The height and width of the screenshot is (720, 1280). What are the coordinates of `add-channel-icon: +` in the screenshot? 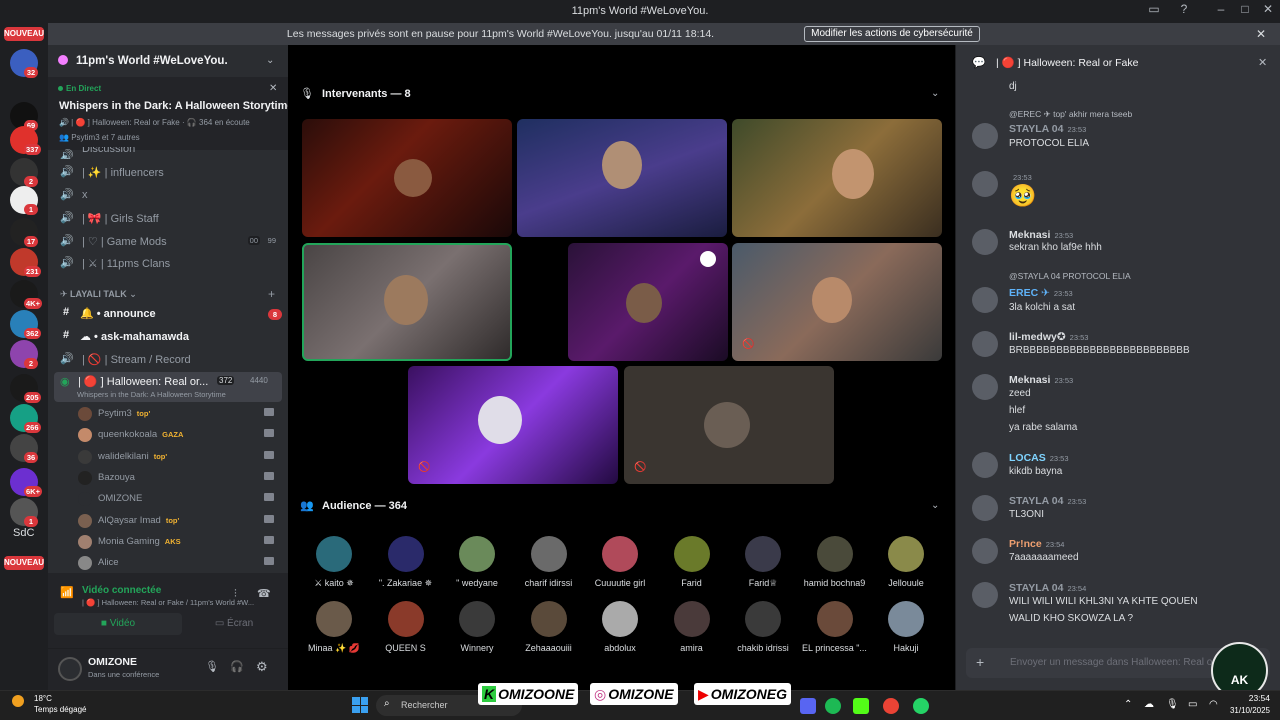 It's located at (271, 294).